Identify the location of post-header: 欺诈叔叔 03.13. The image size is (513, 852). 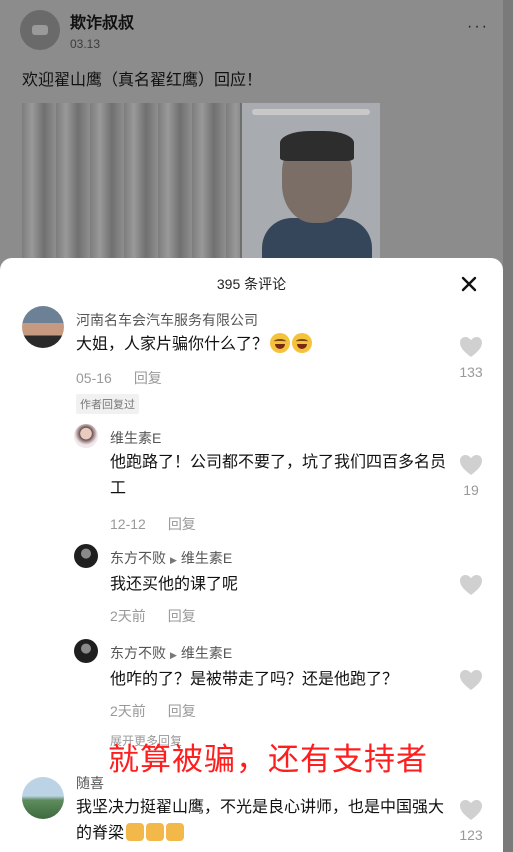
(77, 30).